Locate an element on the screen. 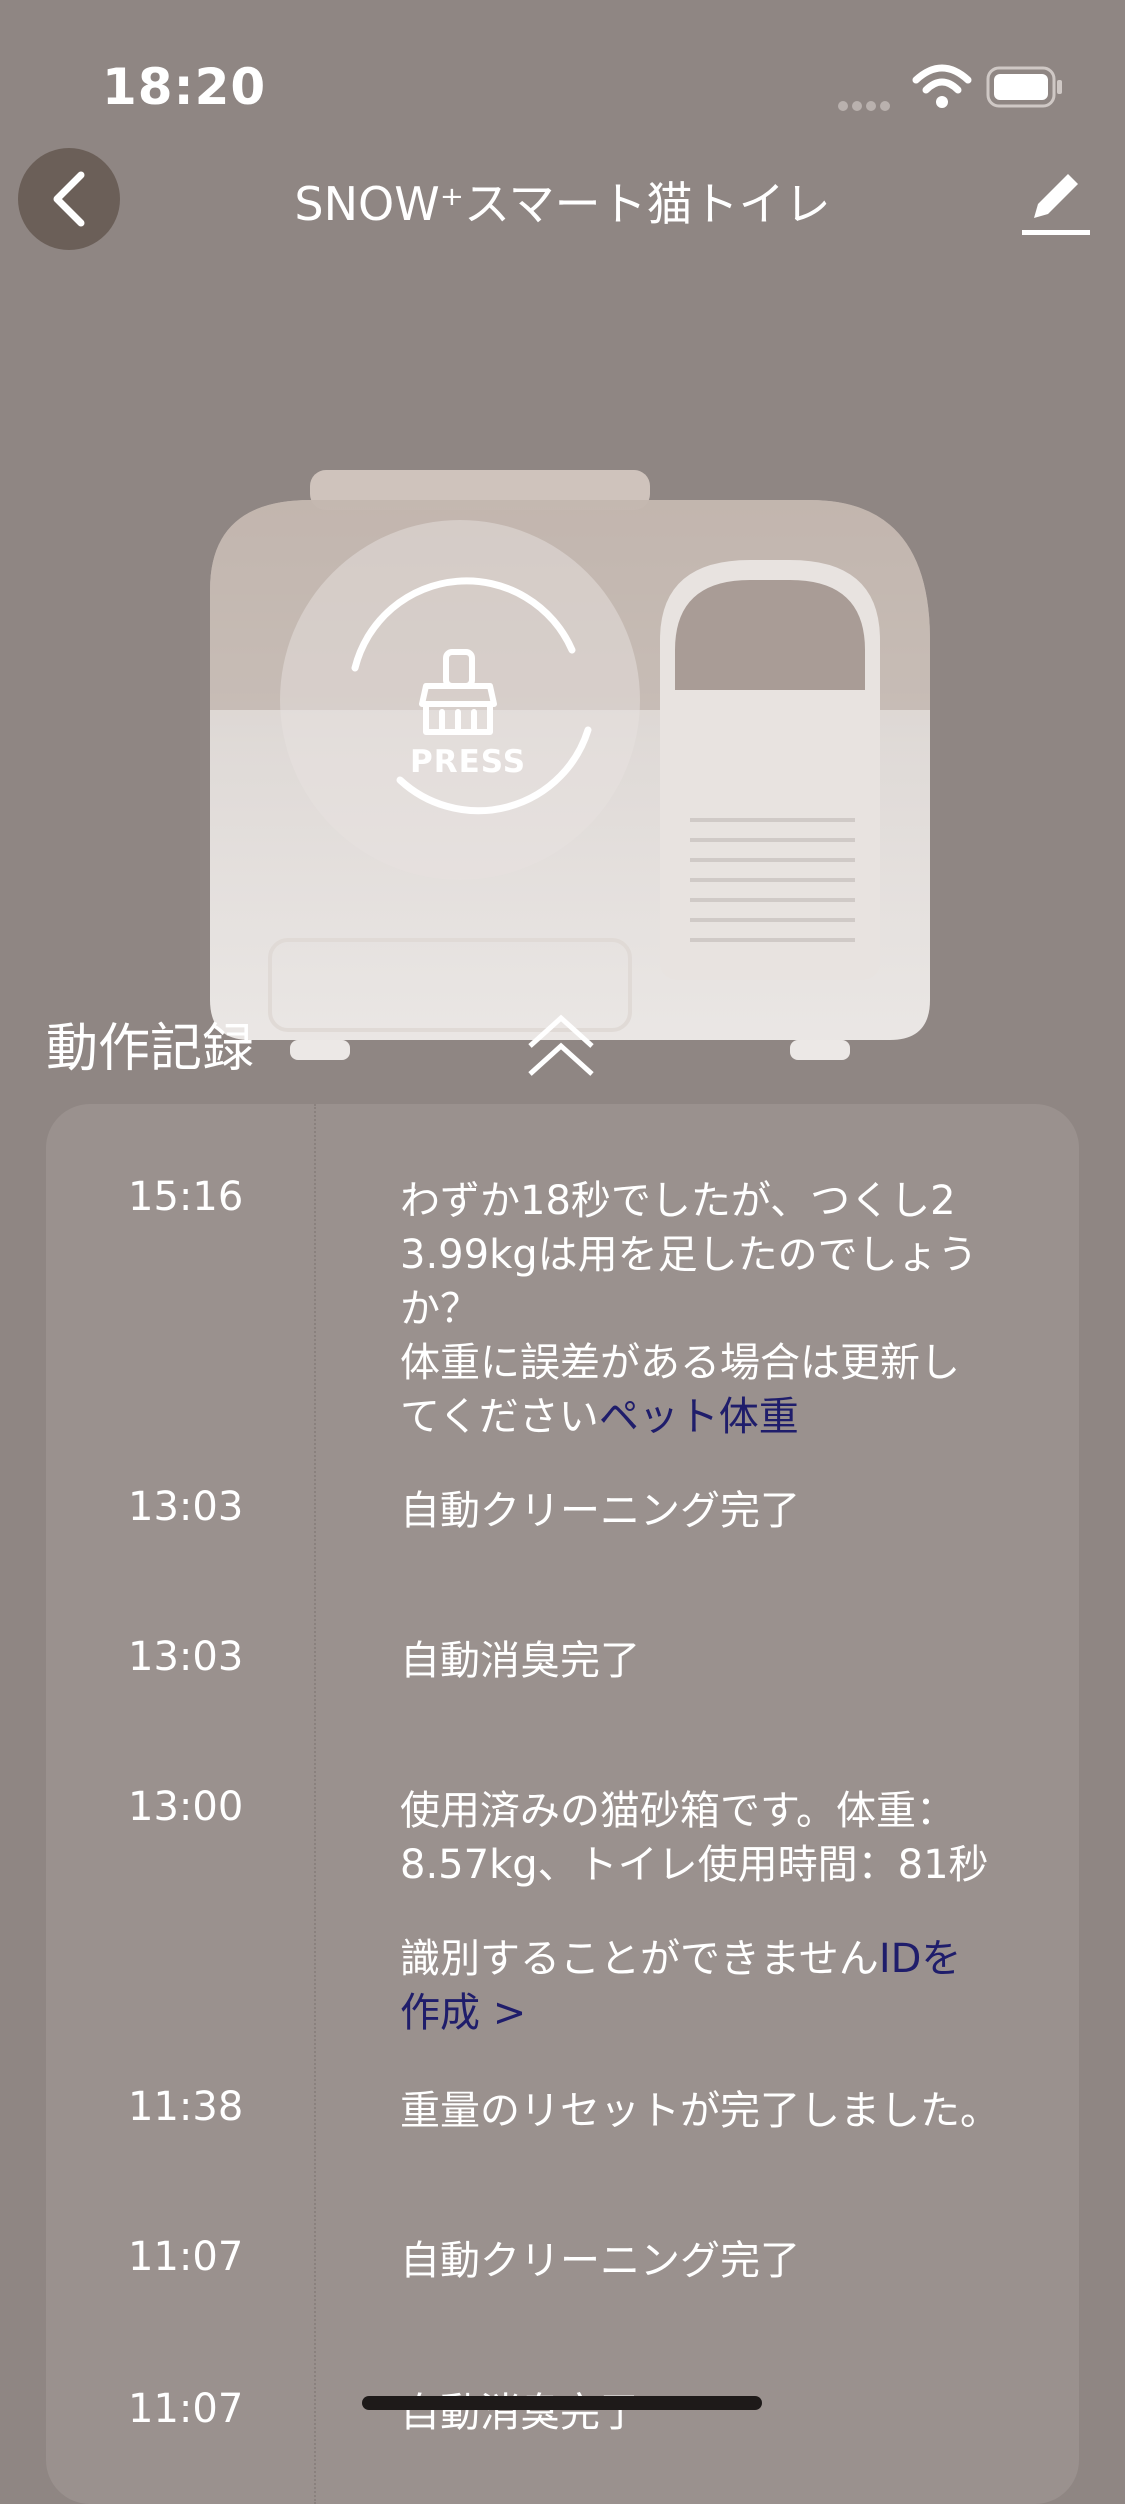 This screenshot has height=2504, width=1125. activity-log-title: 動作記録 is located at coordinates (150, 1049).